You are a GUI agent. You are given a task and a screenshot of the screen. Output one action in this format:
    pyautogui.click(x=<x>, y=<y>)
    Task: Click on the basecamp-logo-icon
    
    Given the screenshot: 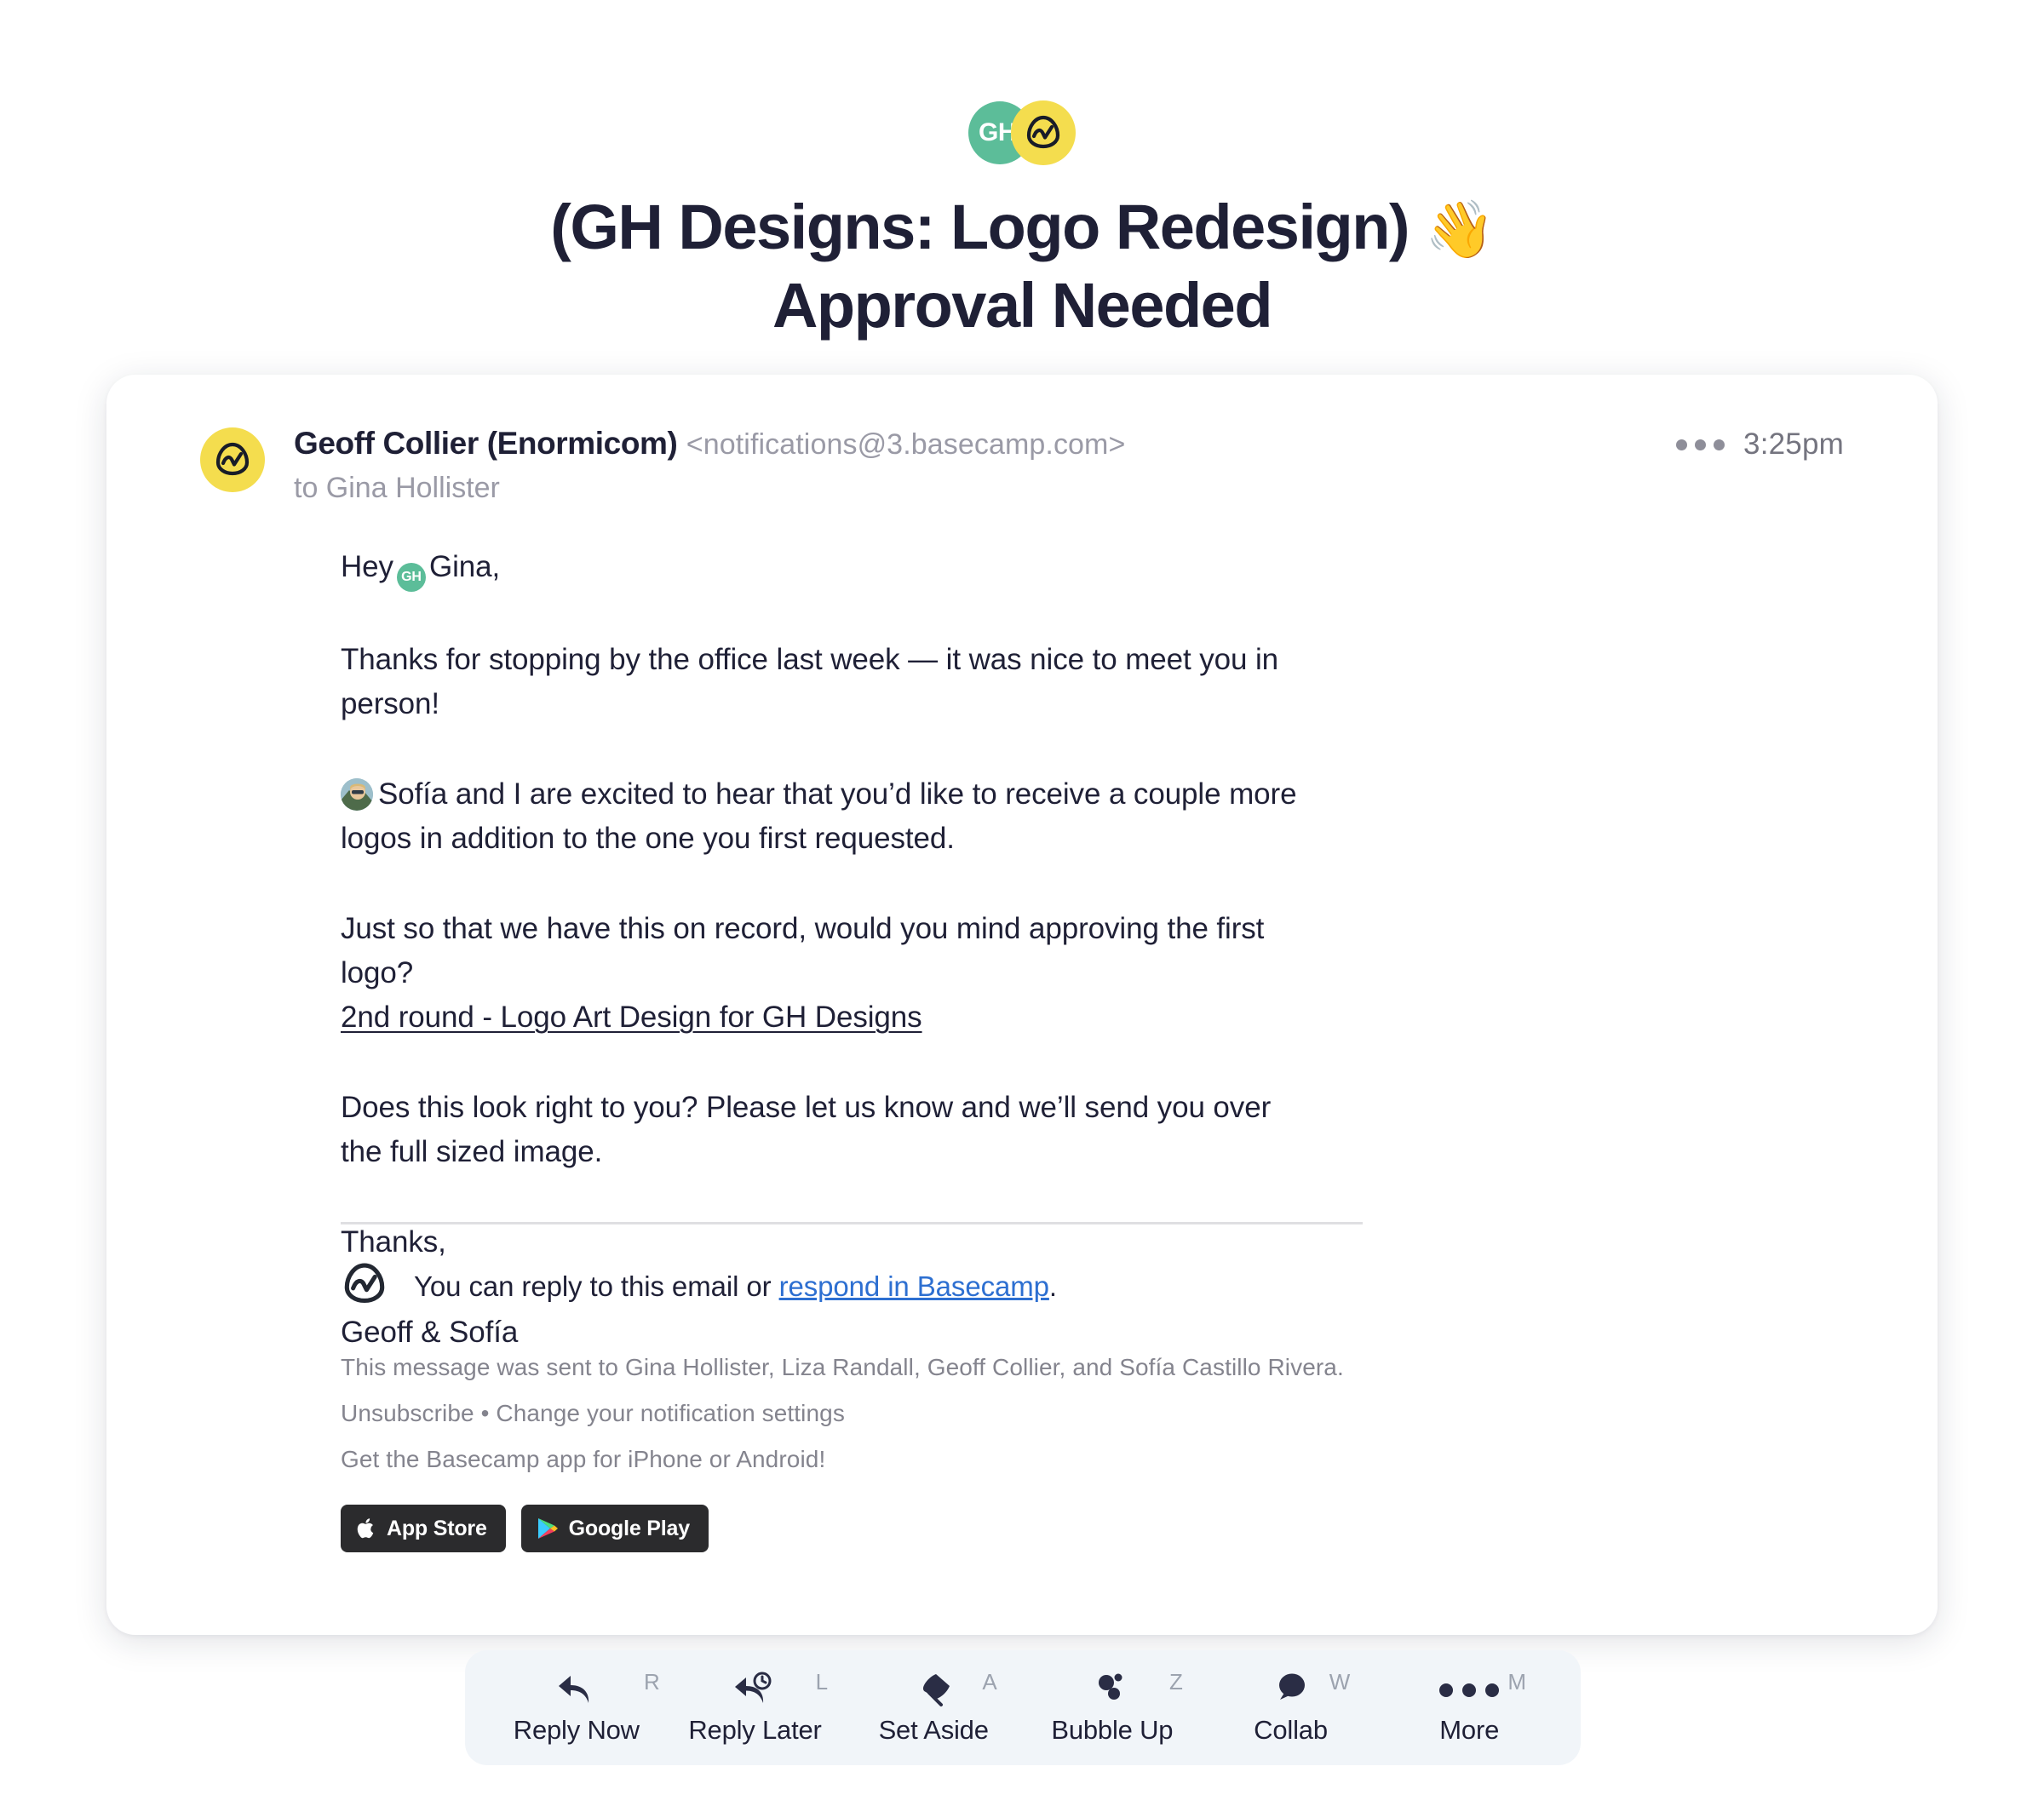 What is the action you would take?
    pyautogui.click(x=1043, y=132)
    